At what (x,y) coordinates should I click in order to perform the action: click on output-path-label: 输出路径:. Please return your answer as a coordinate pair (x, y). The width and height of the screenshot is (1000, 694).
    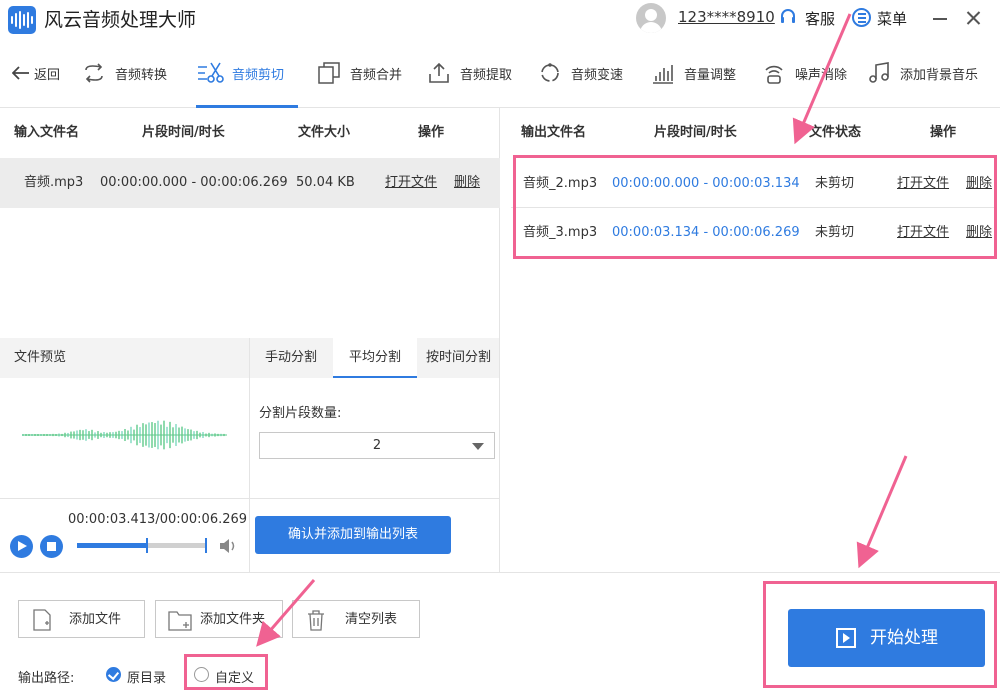
    Looking at the image, I should click on (46, 678).